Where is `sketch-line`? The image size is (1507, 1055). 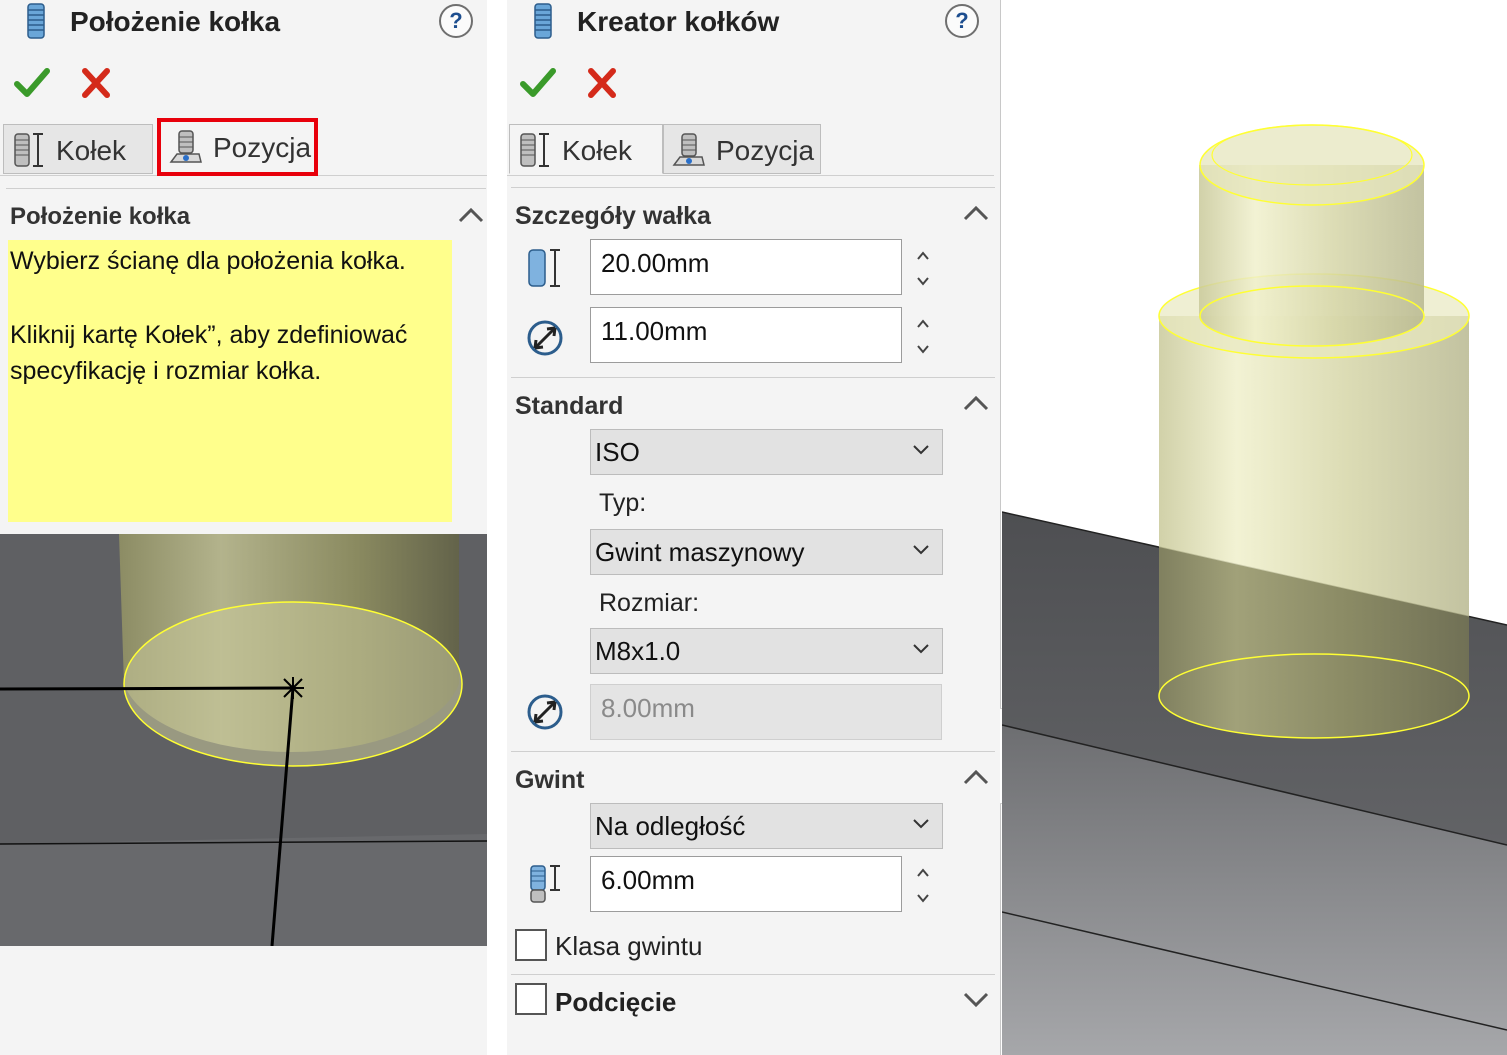
sketch-line is located at coordinates (147, 688).